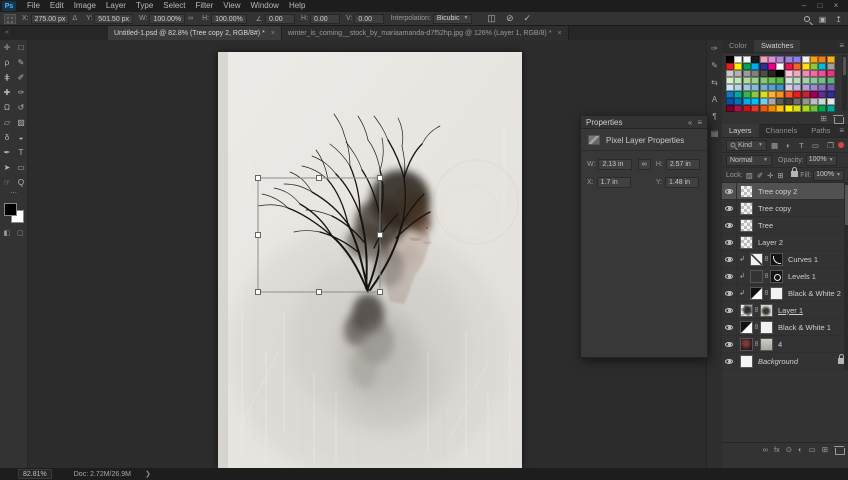 This screenshot has width=848, height=480. I want to click on type-tool: T, so click(21, 152).